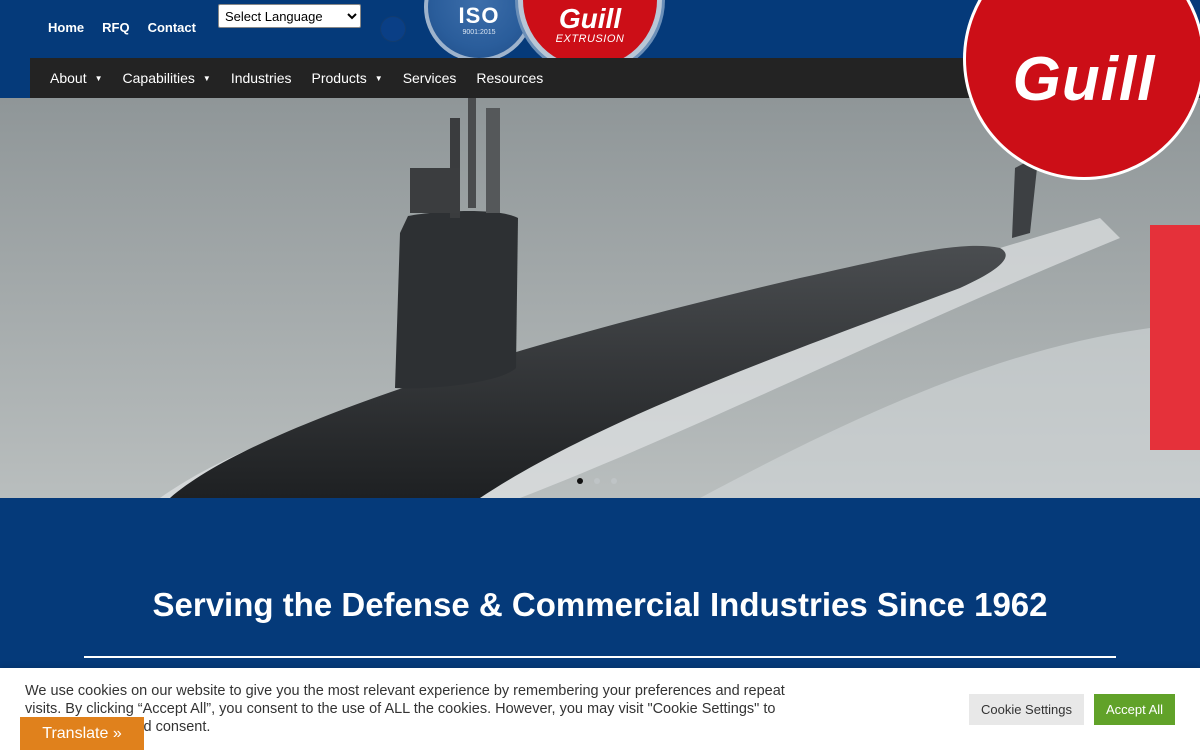 The height and width of the screenshot is (750, 1200). I want to click on nav-item-services: Services, so click(430, 78).